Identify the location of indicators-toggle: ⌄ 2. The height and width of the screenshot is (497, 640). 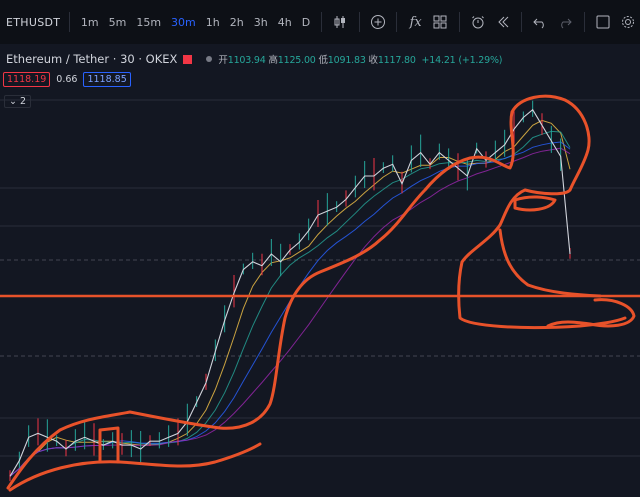
(18, 101).